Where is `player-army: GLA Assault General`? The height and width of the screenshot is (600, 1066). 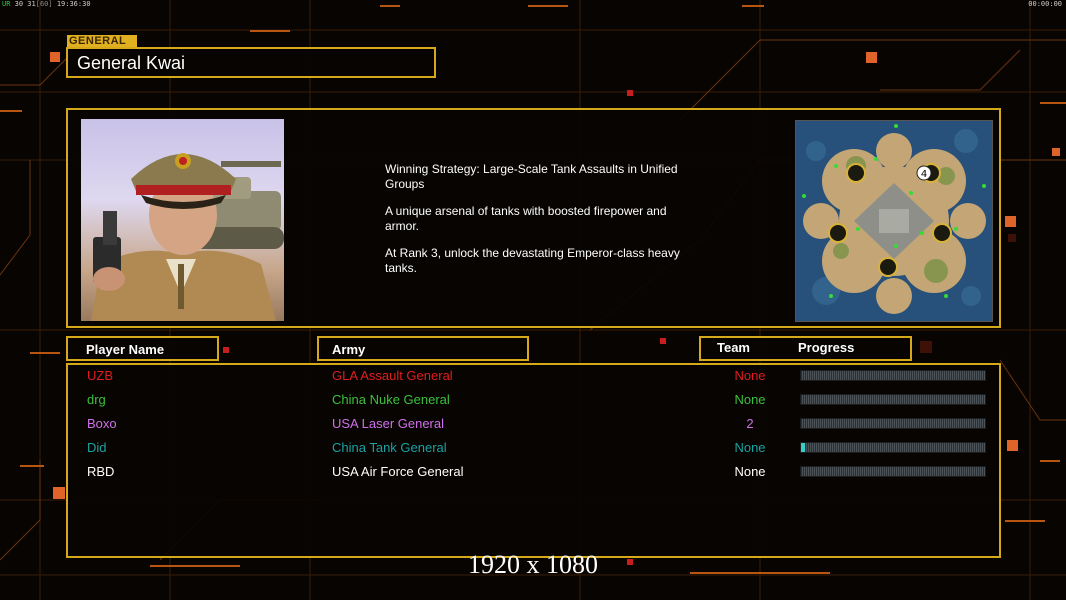
player-army: GLA Assault General is located at coordinates (392, 375).